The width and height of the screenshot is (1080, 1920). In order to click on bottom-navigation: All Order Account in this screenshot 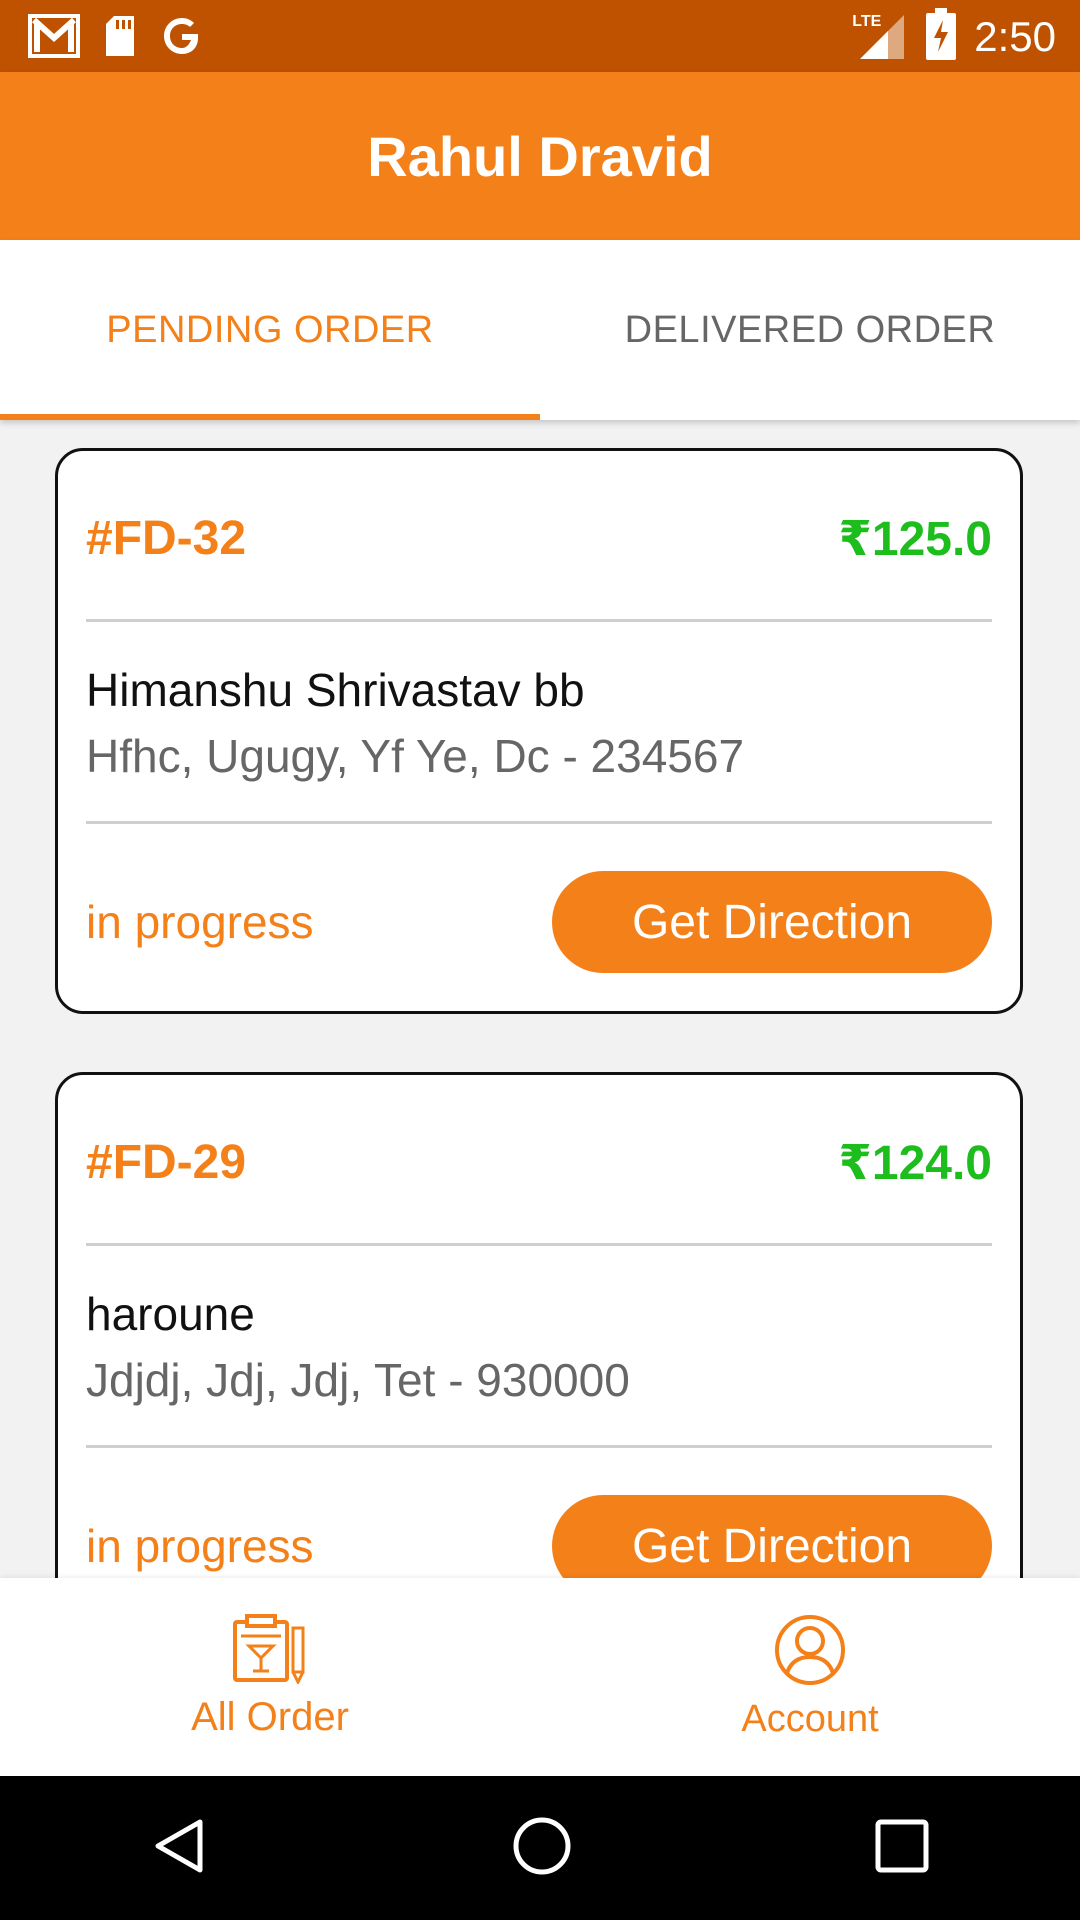, I will do `click(540, 1677)`.